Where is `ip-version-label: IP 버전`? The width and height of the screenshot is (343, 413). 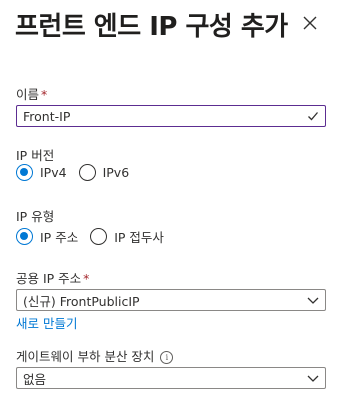 ip-version-label: IP 버전 is located at coordinates (35, 155).